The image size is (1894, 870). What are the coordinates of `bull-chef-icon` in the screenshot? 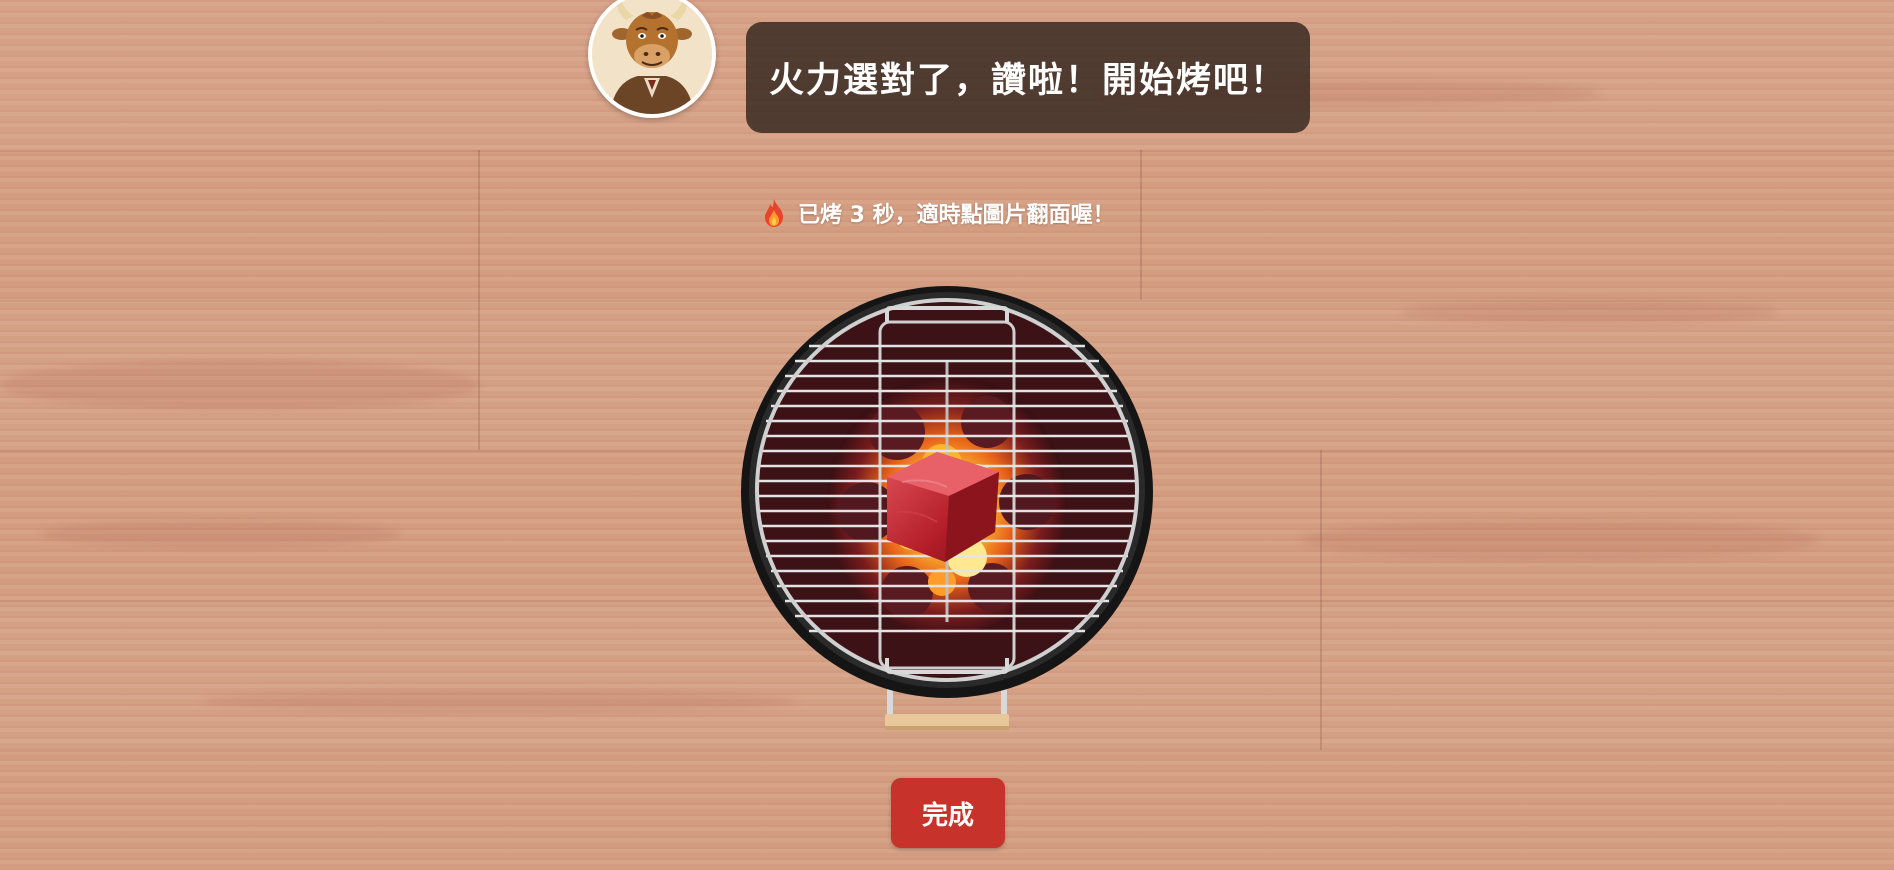 It's located at (652, 57).